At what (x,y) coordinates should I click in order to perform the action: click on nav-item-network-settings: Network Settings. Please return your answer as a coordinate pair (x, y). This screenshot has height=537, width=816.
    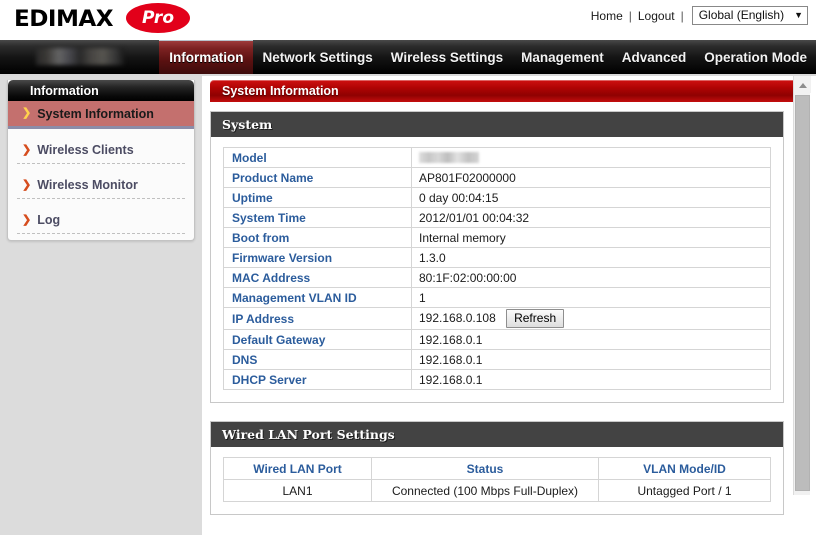
    Looking at the image, I should click on (317, 57).